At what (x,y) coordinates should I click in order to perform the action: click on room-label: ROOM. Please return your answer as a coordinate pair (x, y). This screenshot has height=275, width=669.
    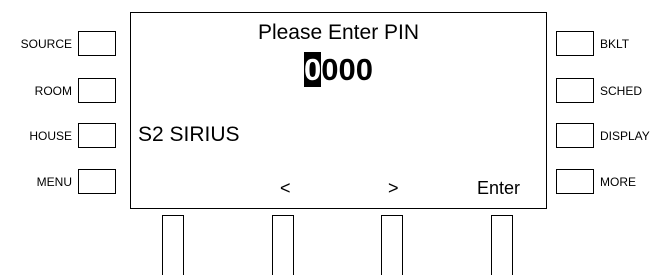
    Looking at the image, I should click on (53, 91).